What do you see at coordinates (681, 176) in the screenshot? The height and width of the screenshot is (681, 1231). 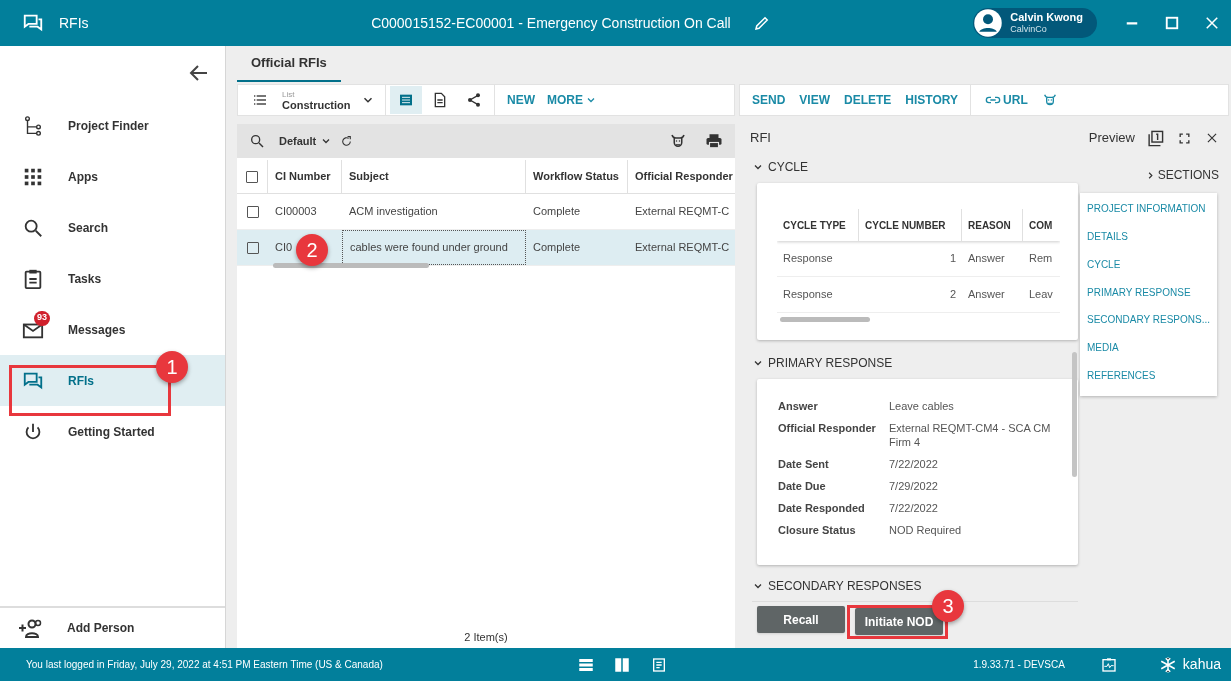 I see `column-header: Official Responder` at bounding box center [681, 176].